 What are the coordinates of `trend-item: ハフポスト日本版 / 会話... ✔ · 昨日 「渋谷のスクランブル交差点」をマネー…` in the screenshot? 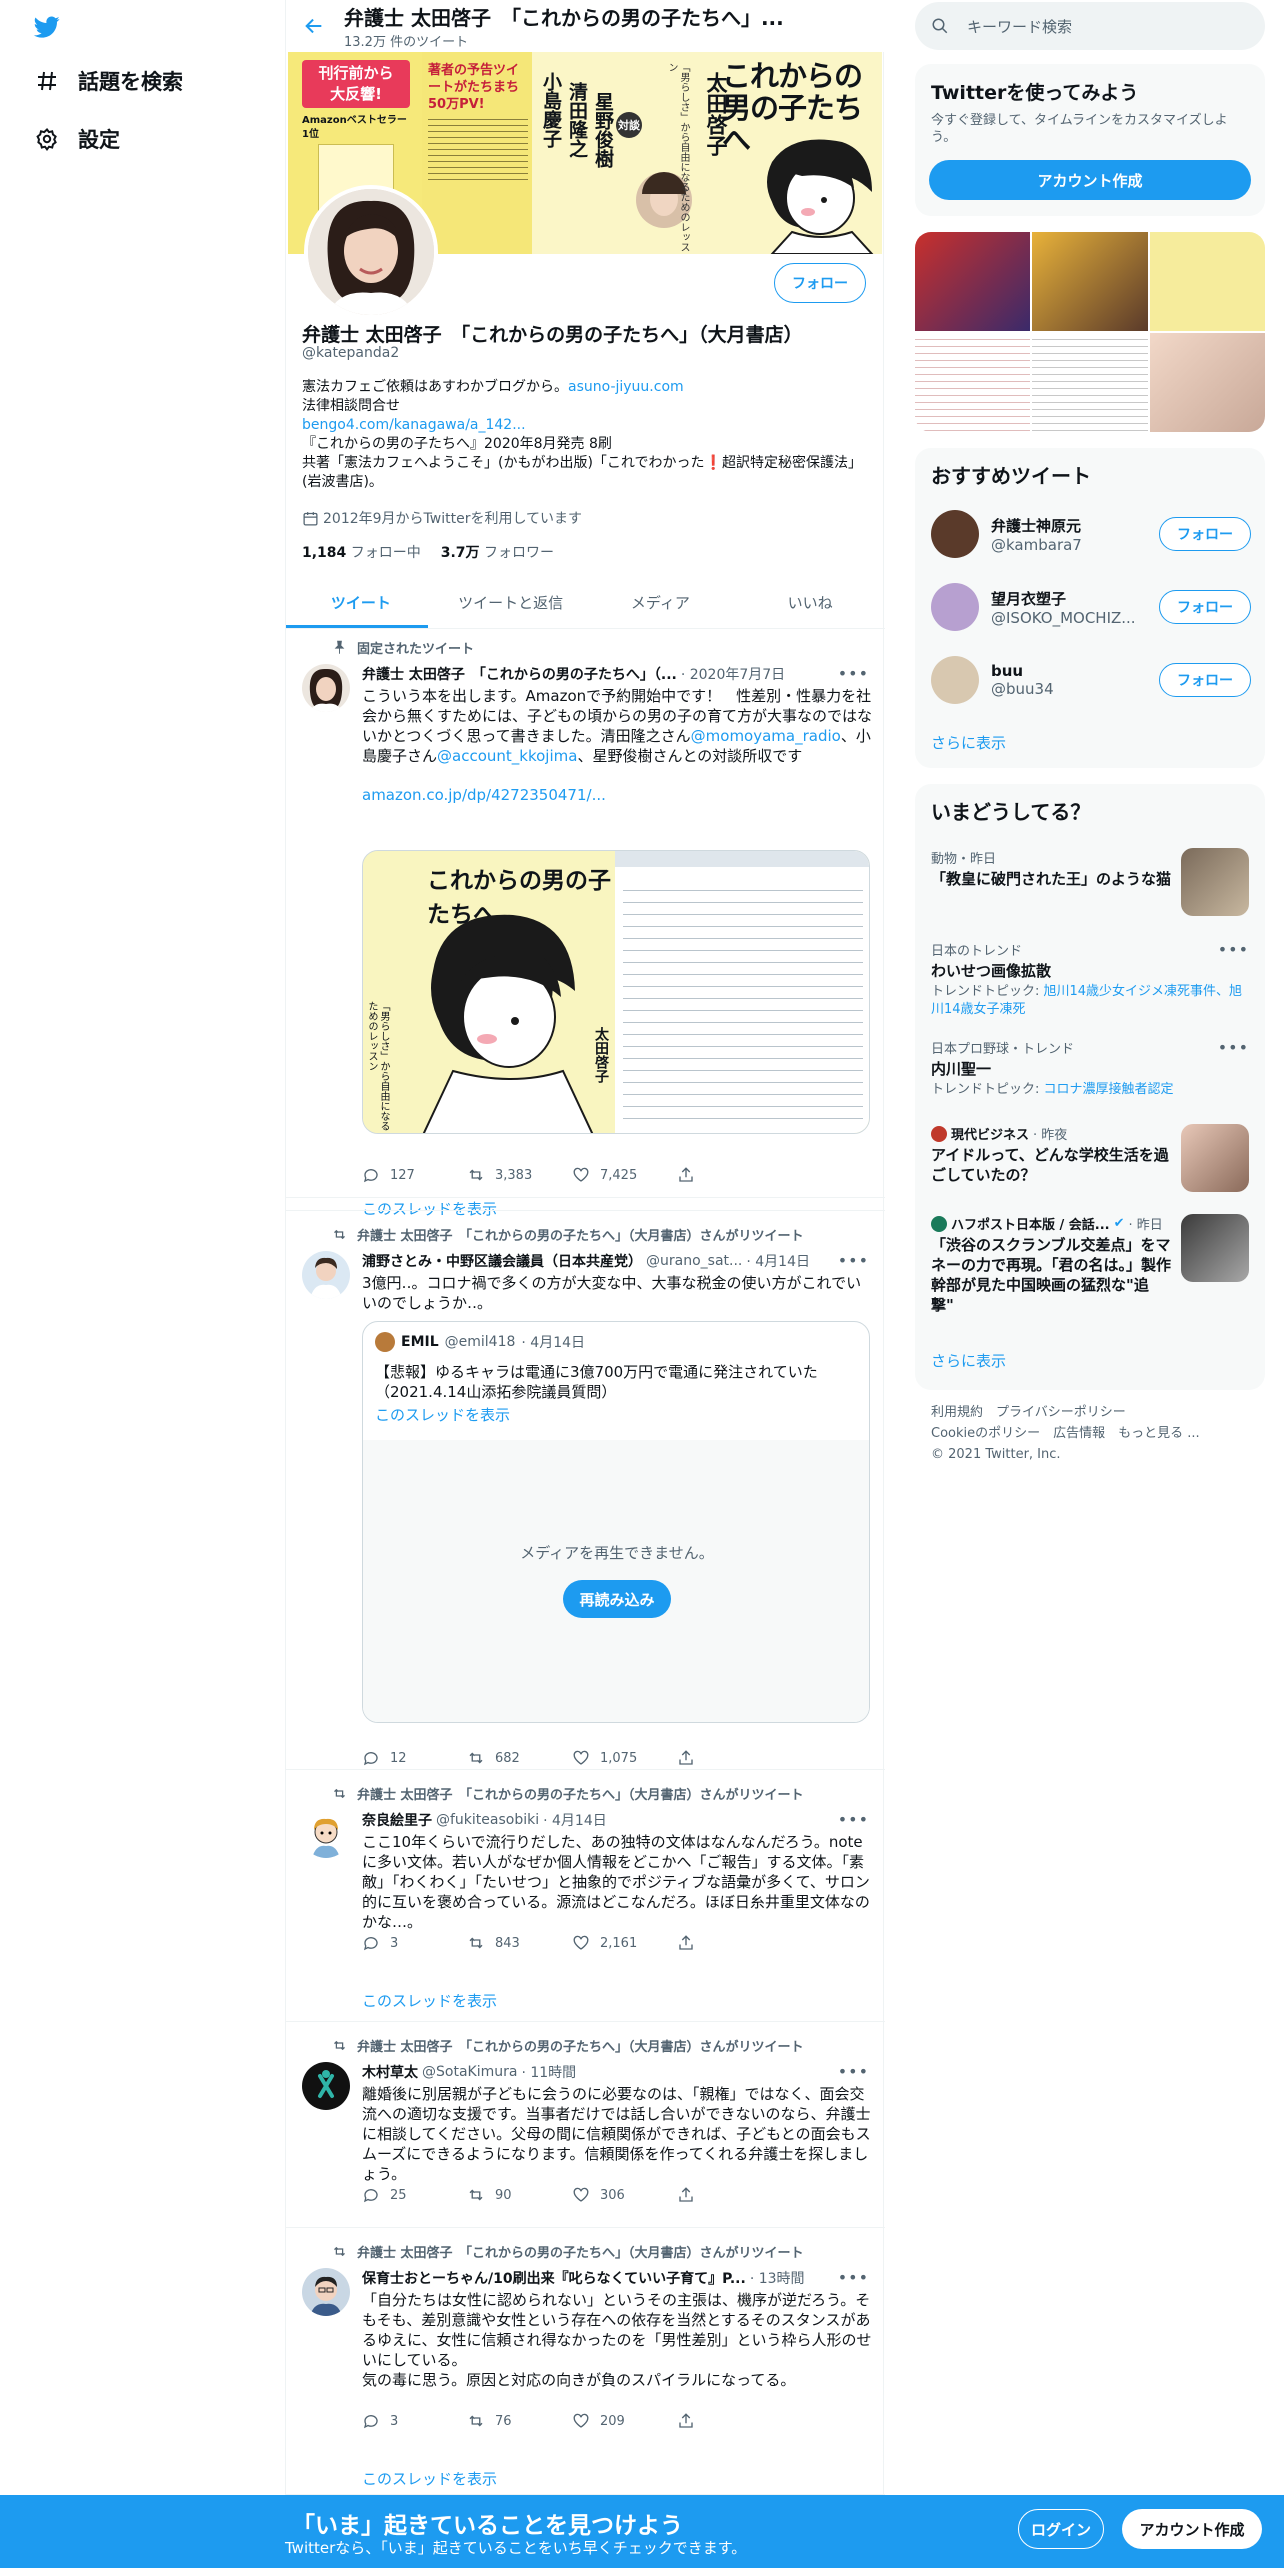 It's located at (1051, 1264).